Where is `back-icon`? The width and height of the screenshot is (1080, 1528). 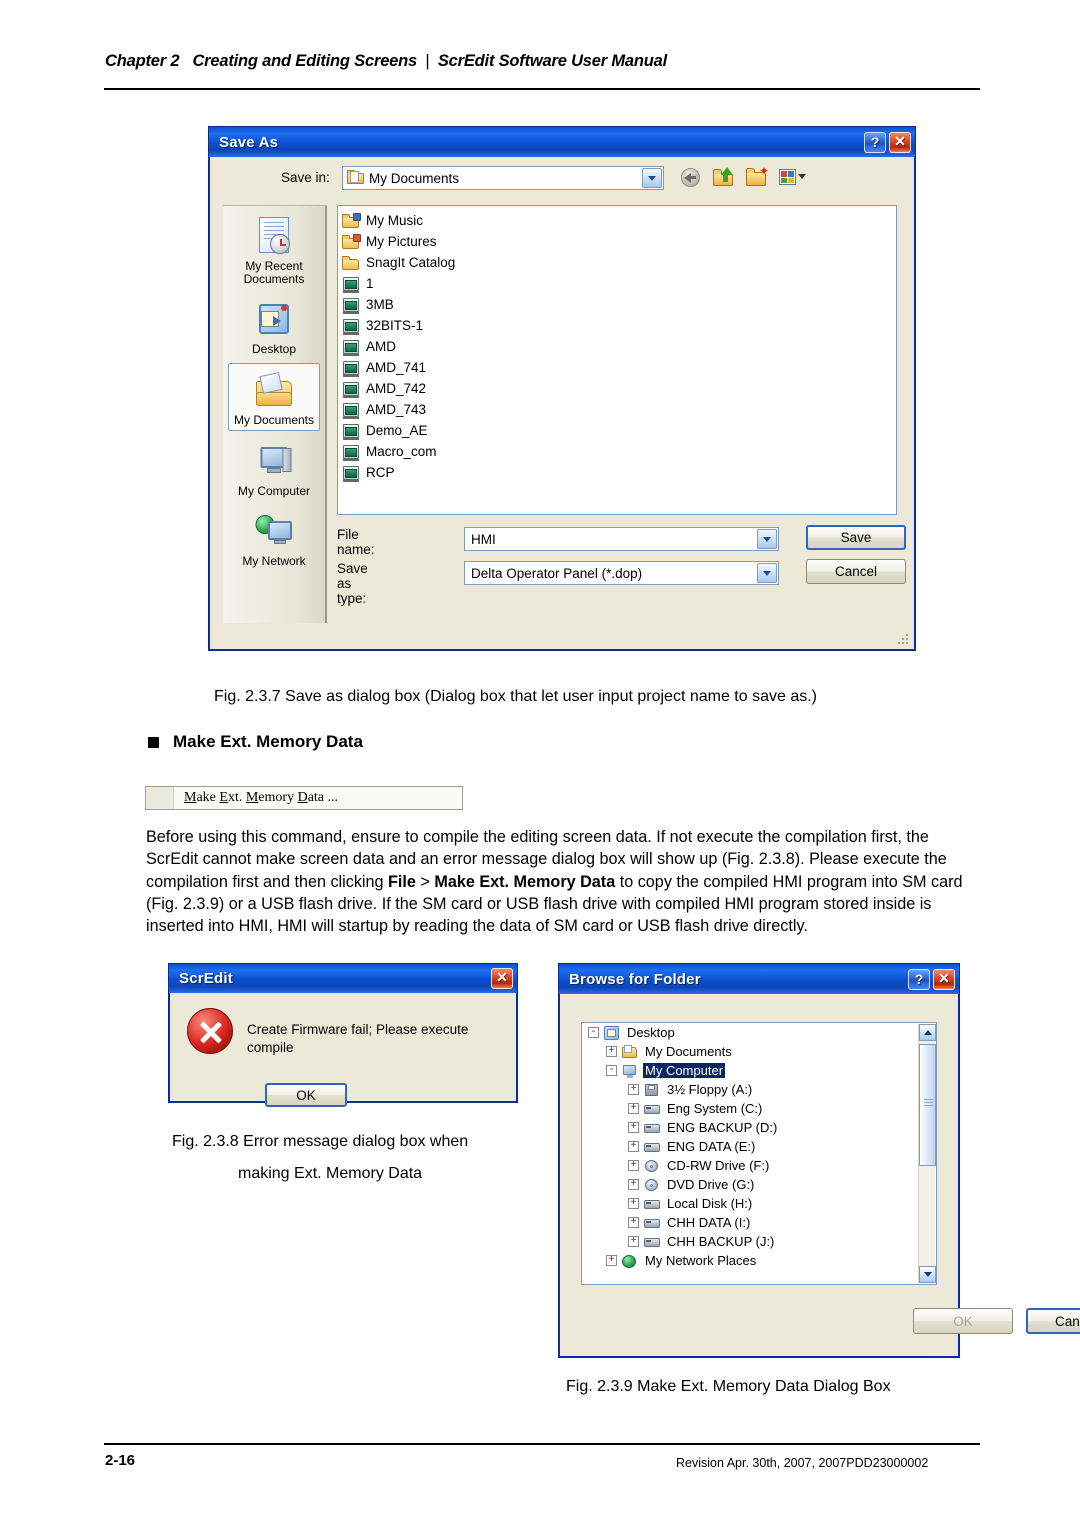 back-icon is located at coordinates (691, 177).